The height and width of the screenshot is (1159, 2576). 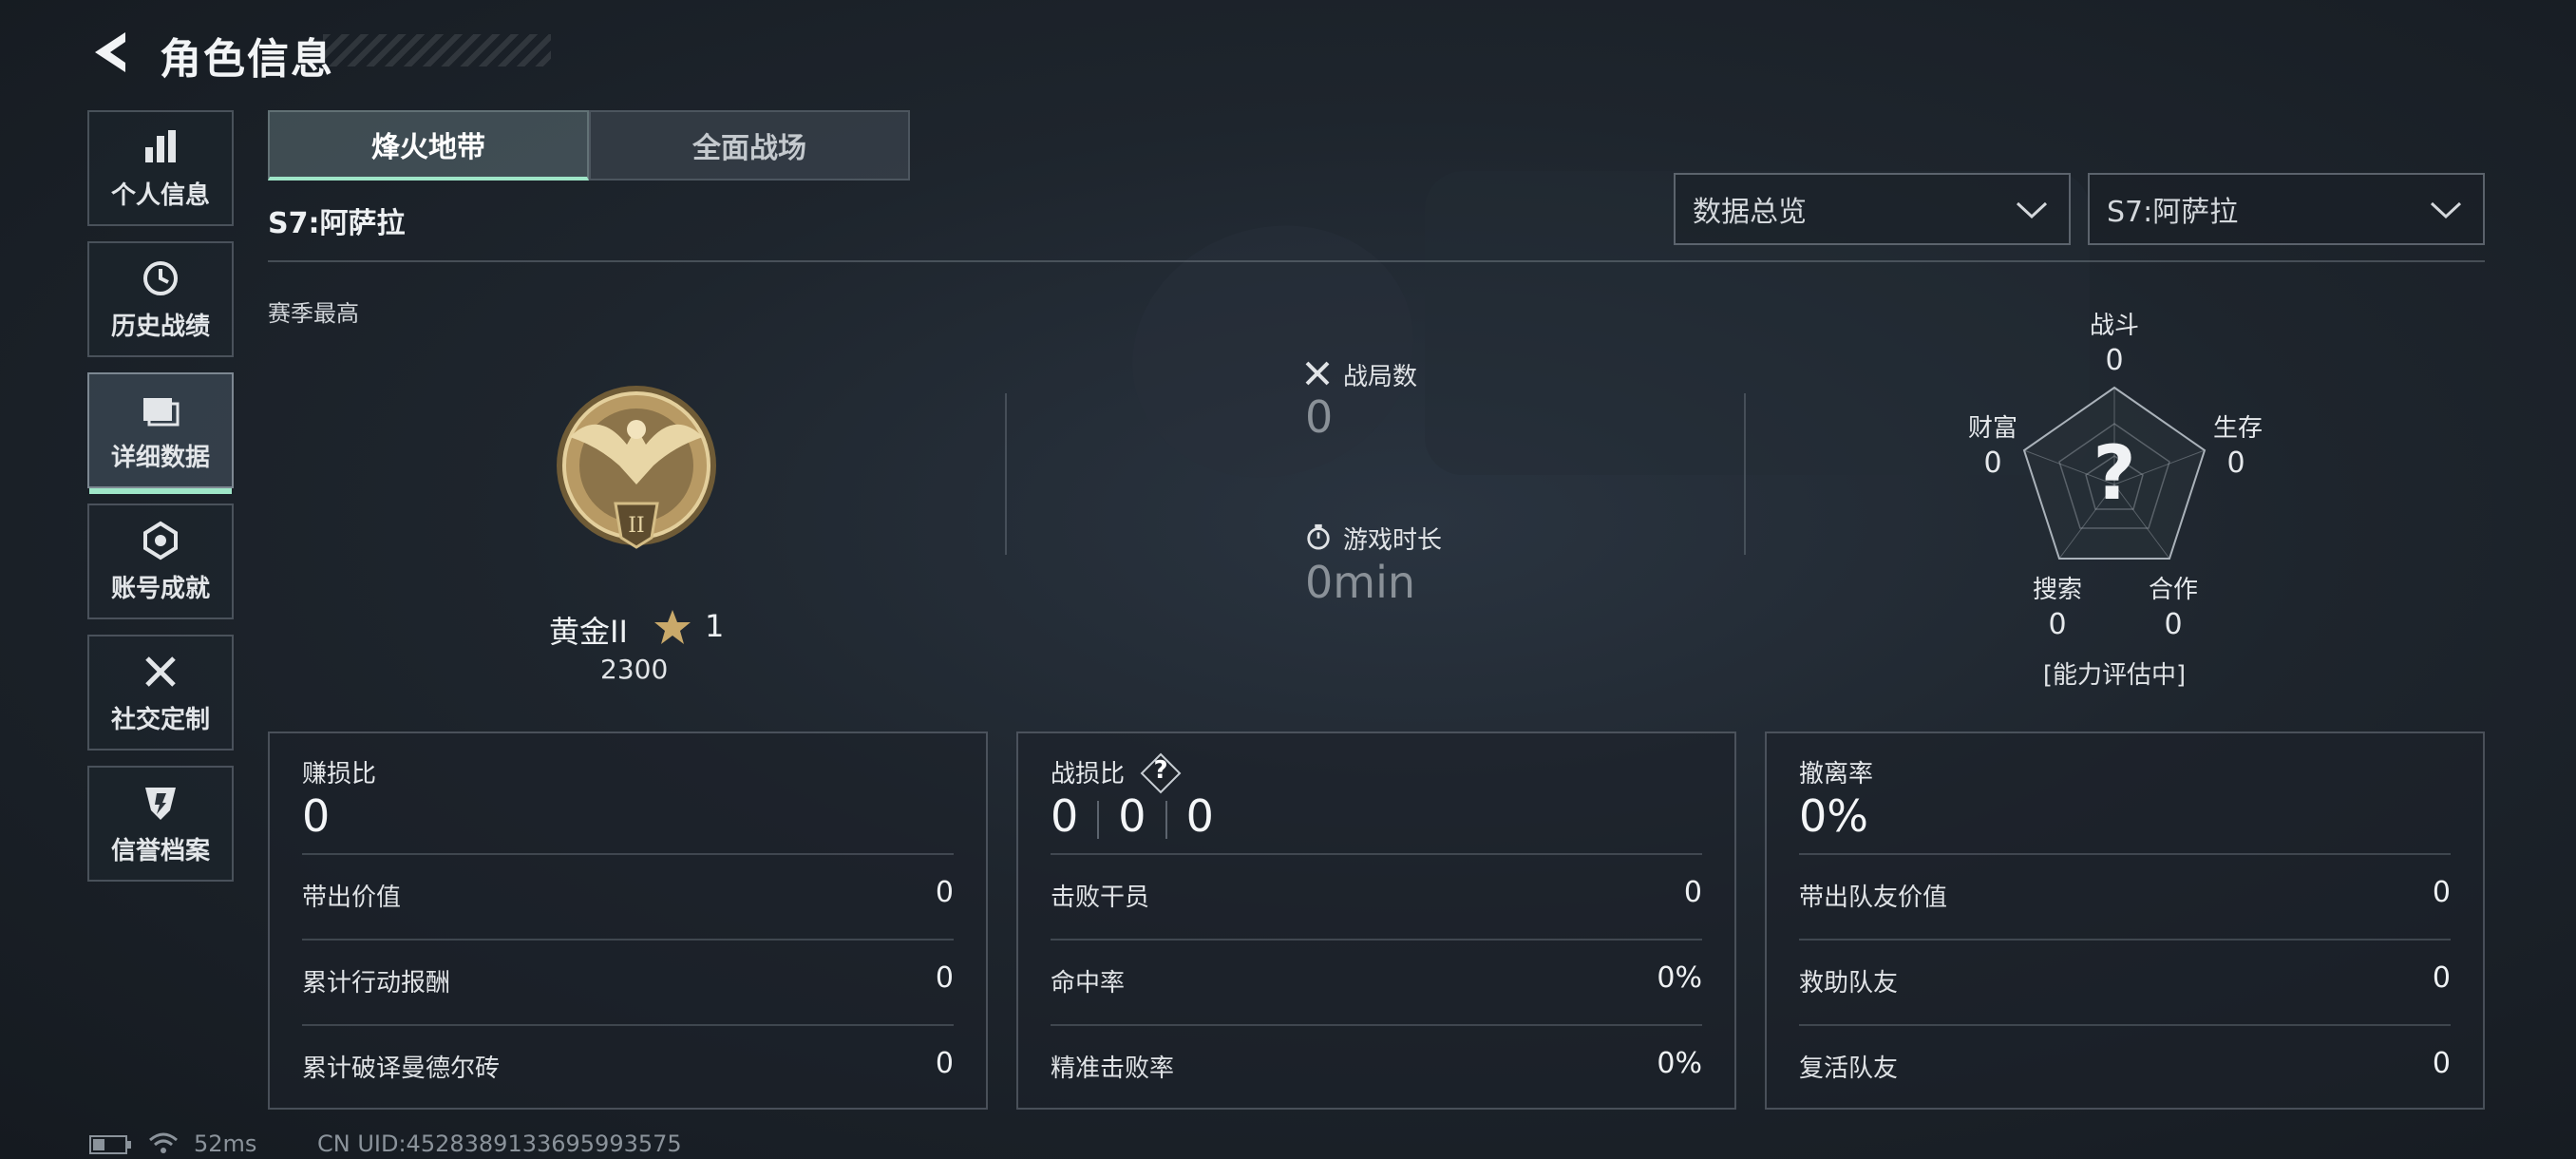 I want to click on rank-stars: 1, so click(x=715, y=626).